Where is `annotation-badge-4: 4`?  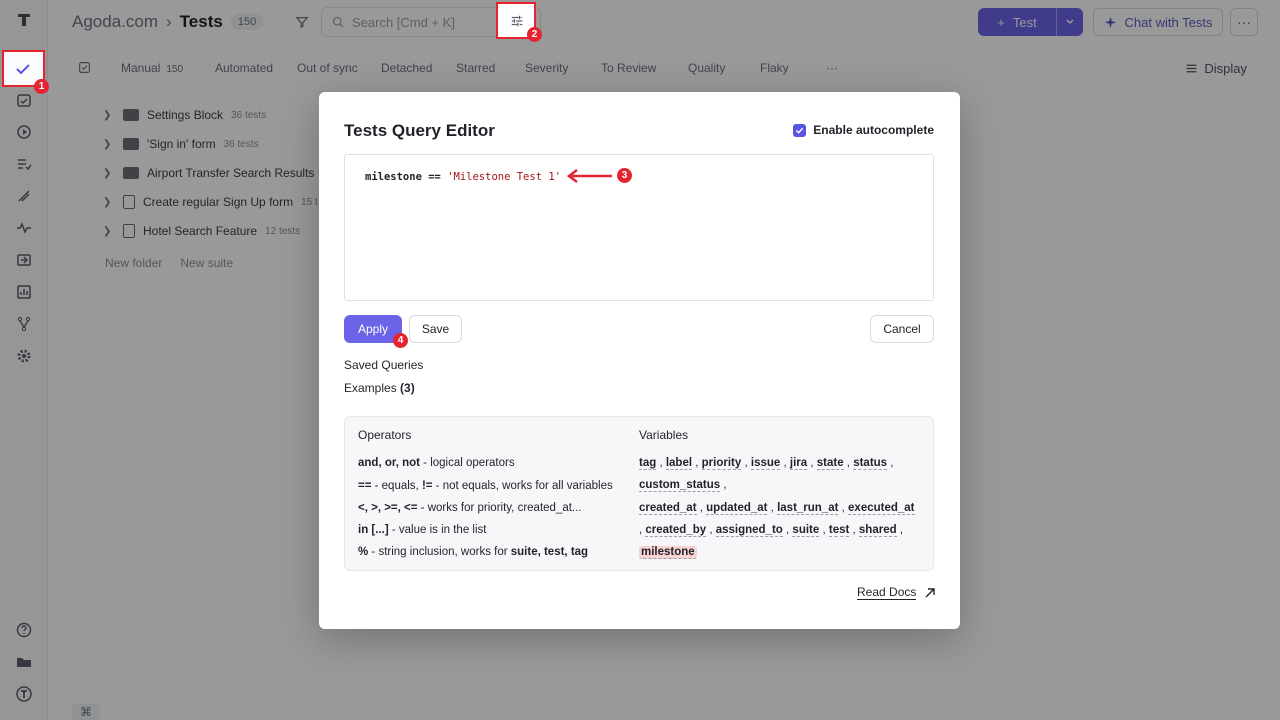
annotation-badge-4: 4 is located at coordinates (400, 340).